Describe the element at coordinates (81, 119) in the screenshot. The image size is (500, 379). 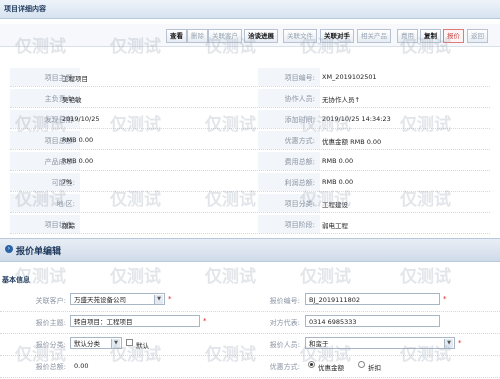
I see `found-date-value: 2019/10/25` at that location.